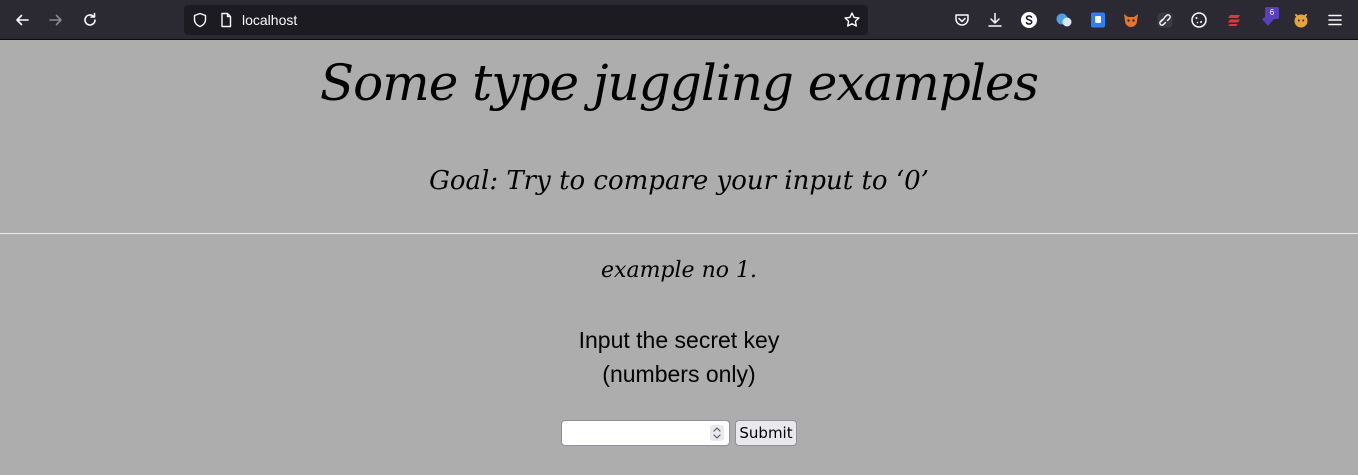  What do you see at coordinates (679, 233) in the screenshot?
I see `horizontal-divider` at bounding box center [679, 233].